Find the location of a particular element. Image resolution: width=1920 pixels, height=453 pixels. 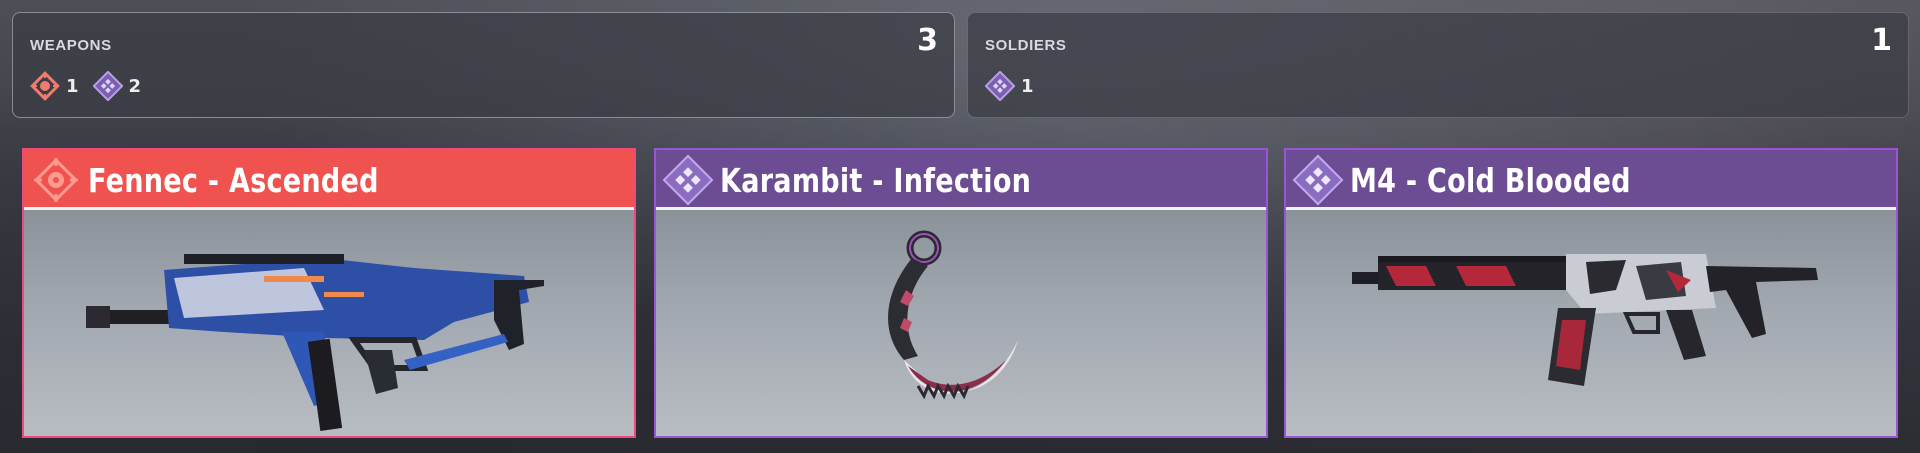

soldiers-legendary-count: 1 is located at coordinates (1009, 86).